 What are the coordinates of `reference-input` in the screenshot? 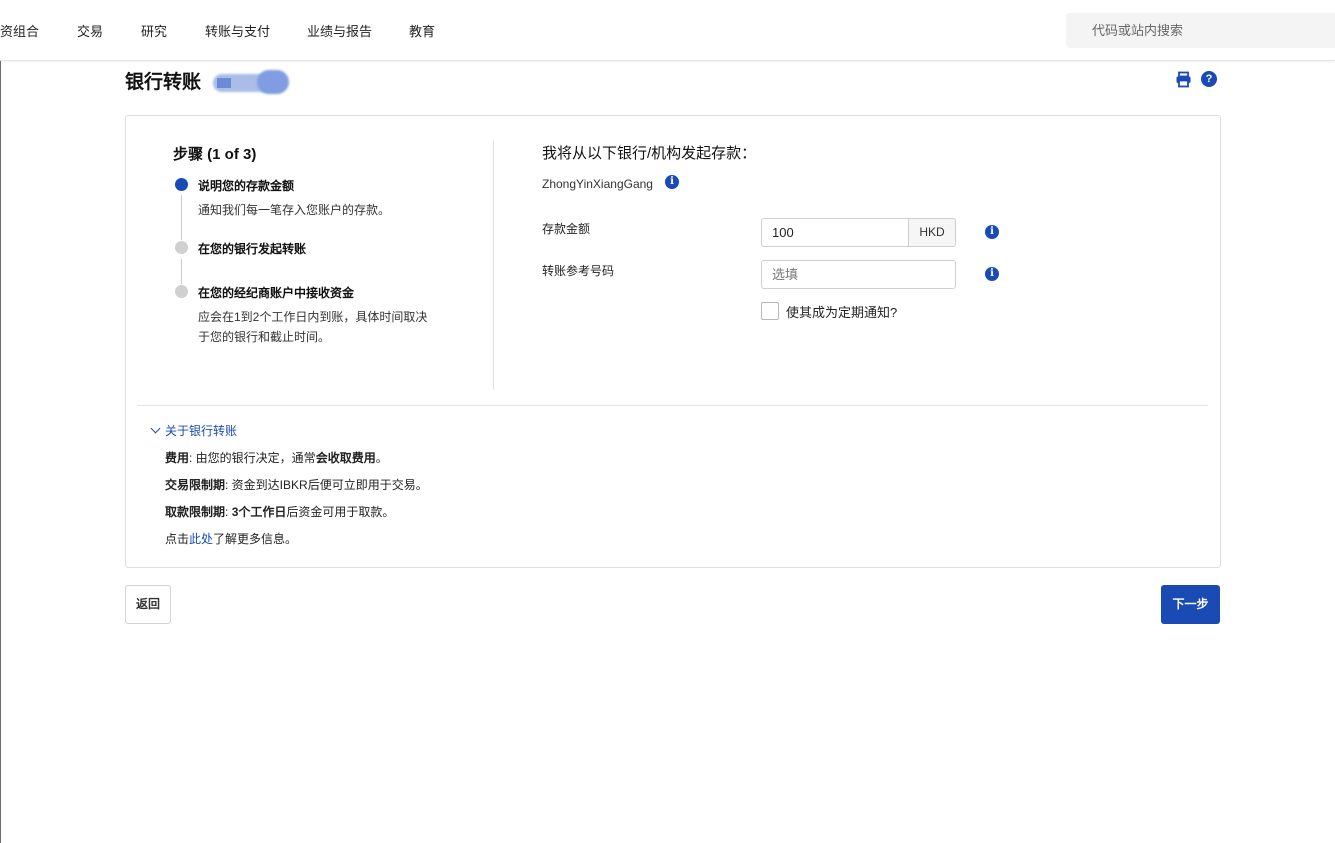 It's located at (858, 274).